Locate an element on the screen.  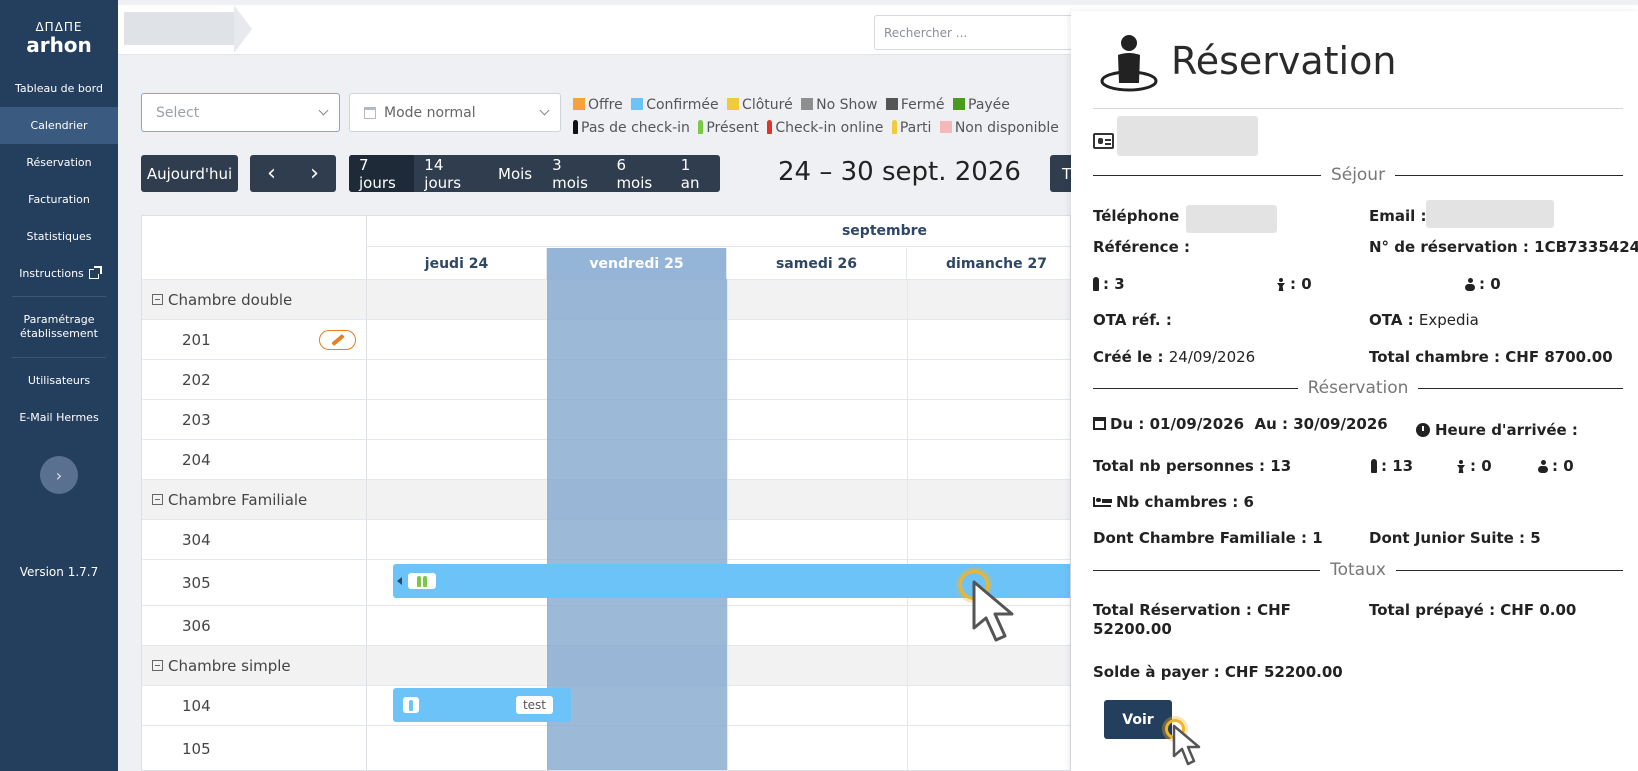
select-placeholder: Select is located at coordinates (178, 112).